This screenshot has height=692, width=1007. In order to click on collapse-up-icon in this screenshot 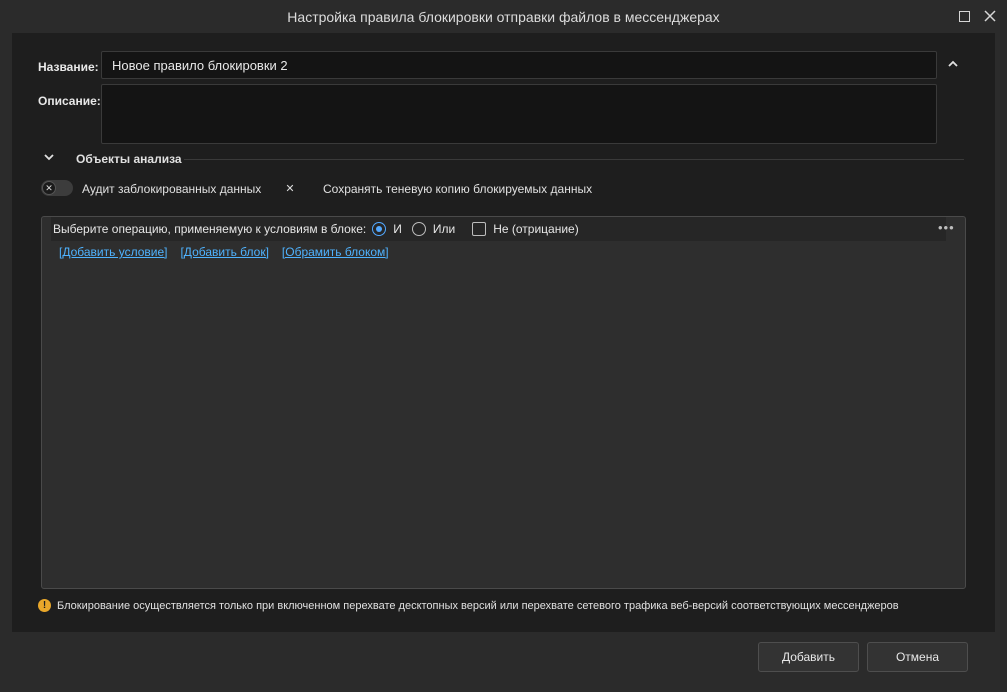, I will do `click(953, 64)`.